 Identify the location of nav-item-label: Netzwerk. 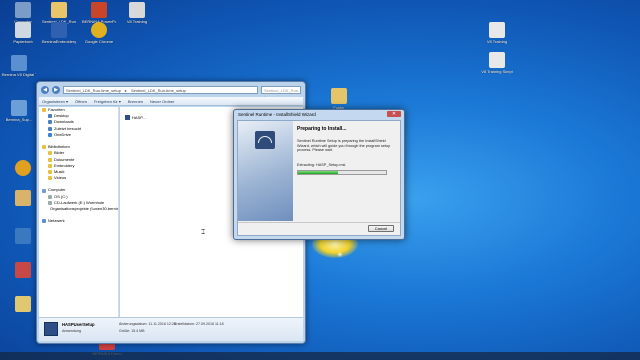
(56, 221).